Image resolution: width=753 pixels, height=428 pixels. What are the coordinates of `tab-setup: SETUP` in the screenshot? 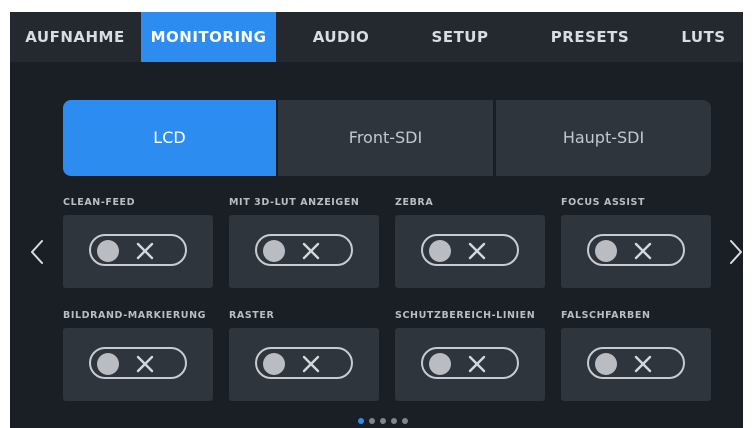 It's located at (460, 37).